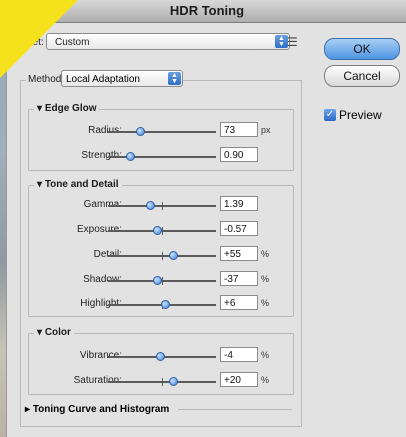 The image size is (406, 437). I want to click on gamma-field: 1.39, so click(239, 203).